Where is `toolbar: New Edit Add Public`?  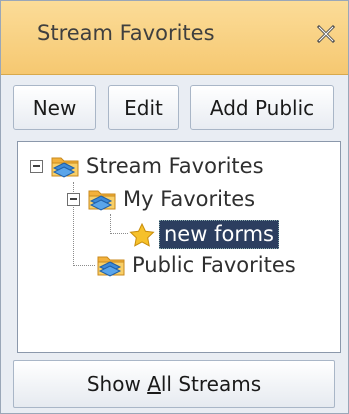
toolbar: New Edit Add Public is located at coordinates (174, 106).